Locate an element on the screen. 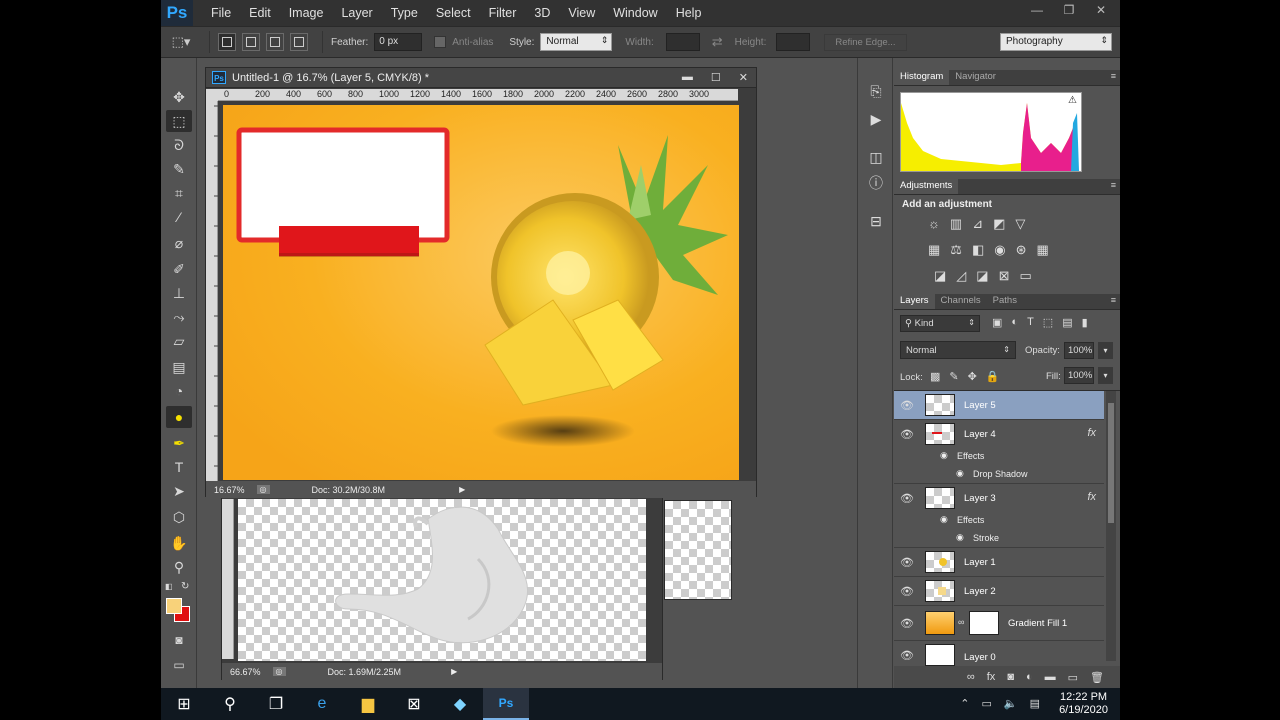 The image size is (1280, 720). invert-icon: ◪ is located at coordinates (940, 276).